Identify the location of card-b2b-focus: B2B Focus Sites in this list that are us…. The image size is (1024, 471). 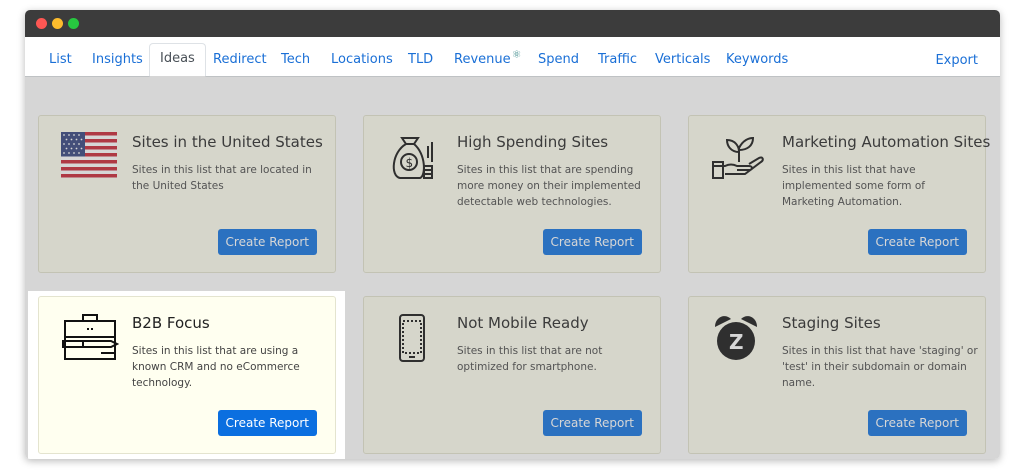
(187, 375).